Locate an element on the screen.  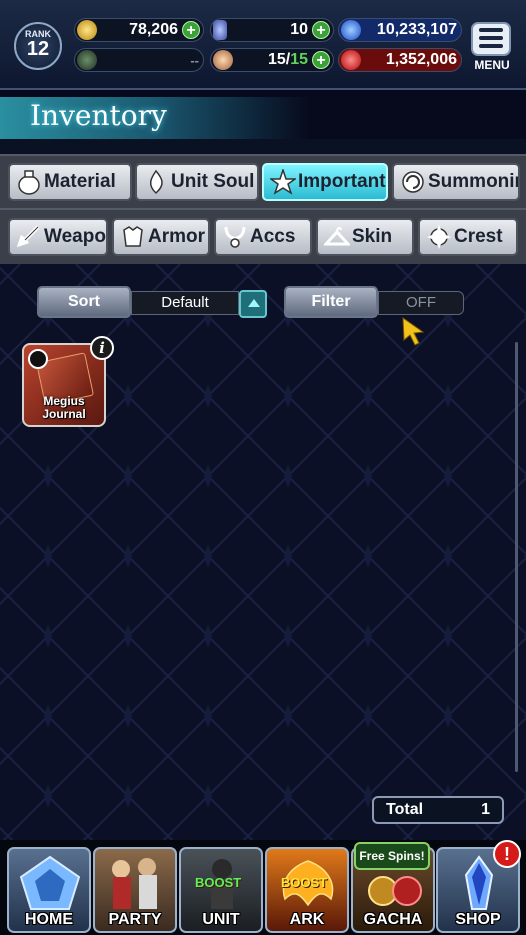
armor-icon is located at coordinates (133, 236).